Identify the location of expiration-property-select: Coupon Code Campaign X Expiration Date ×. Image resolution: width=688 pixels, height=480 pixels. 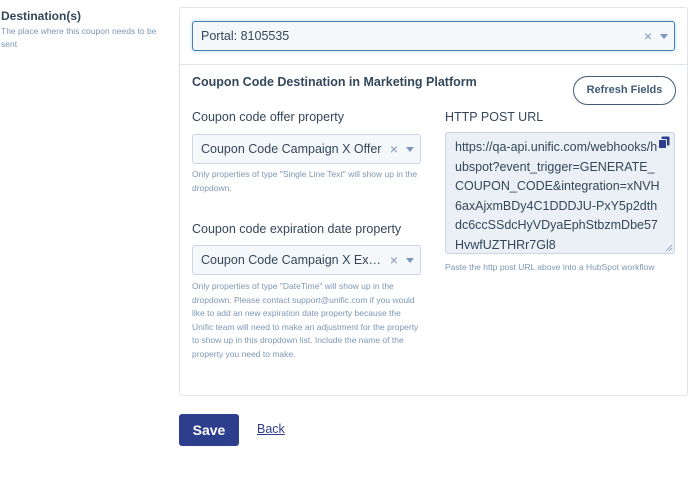
(306, 260).